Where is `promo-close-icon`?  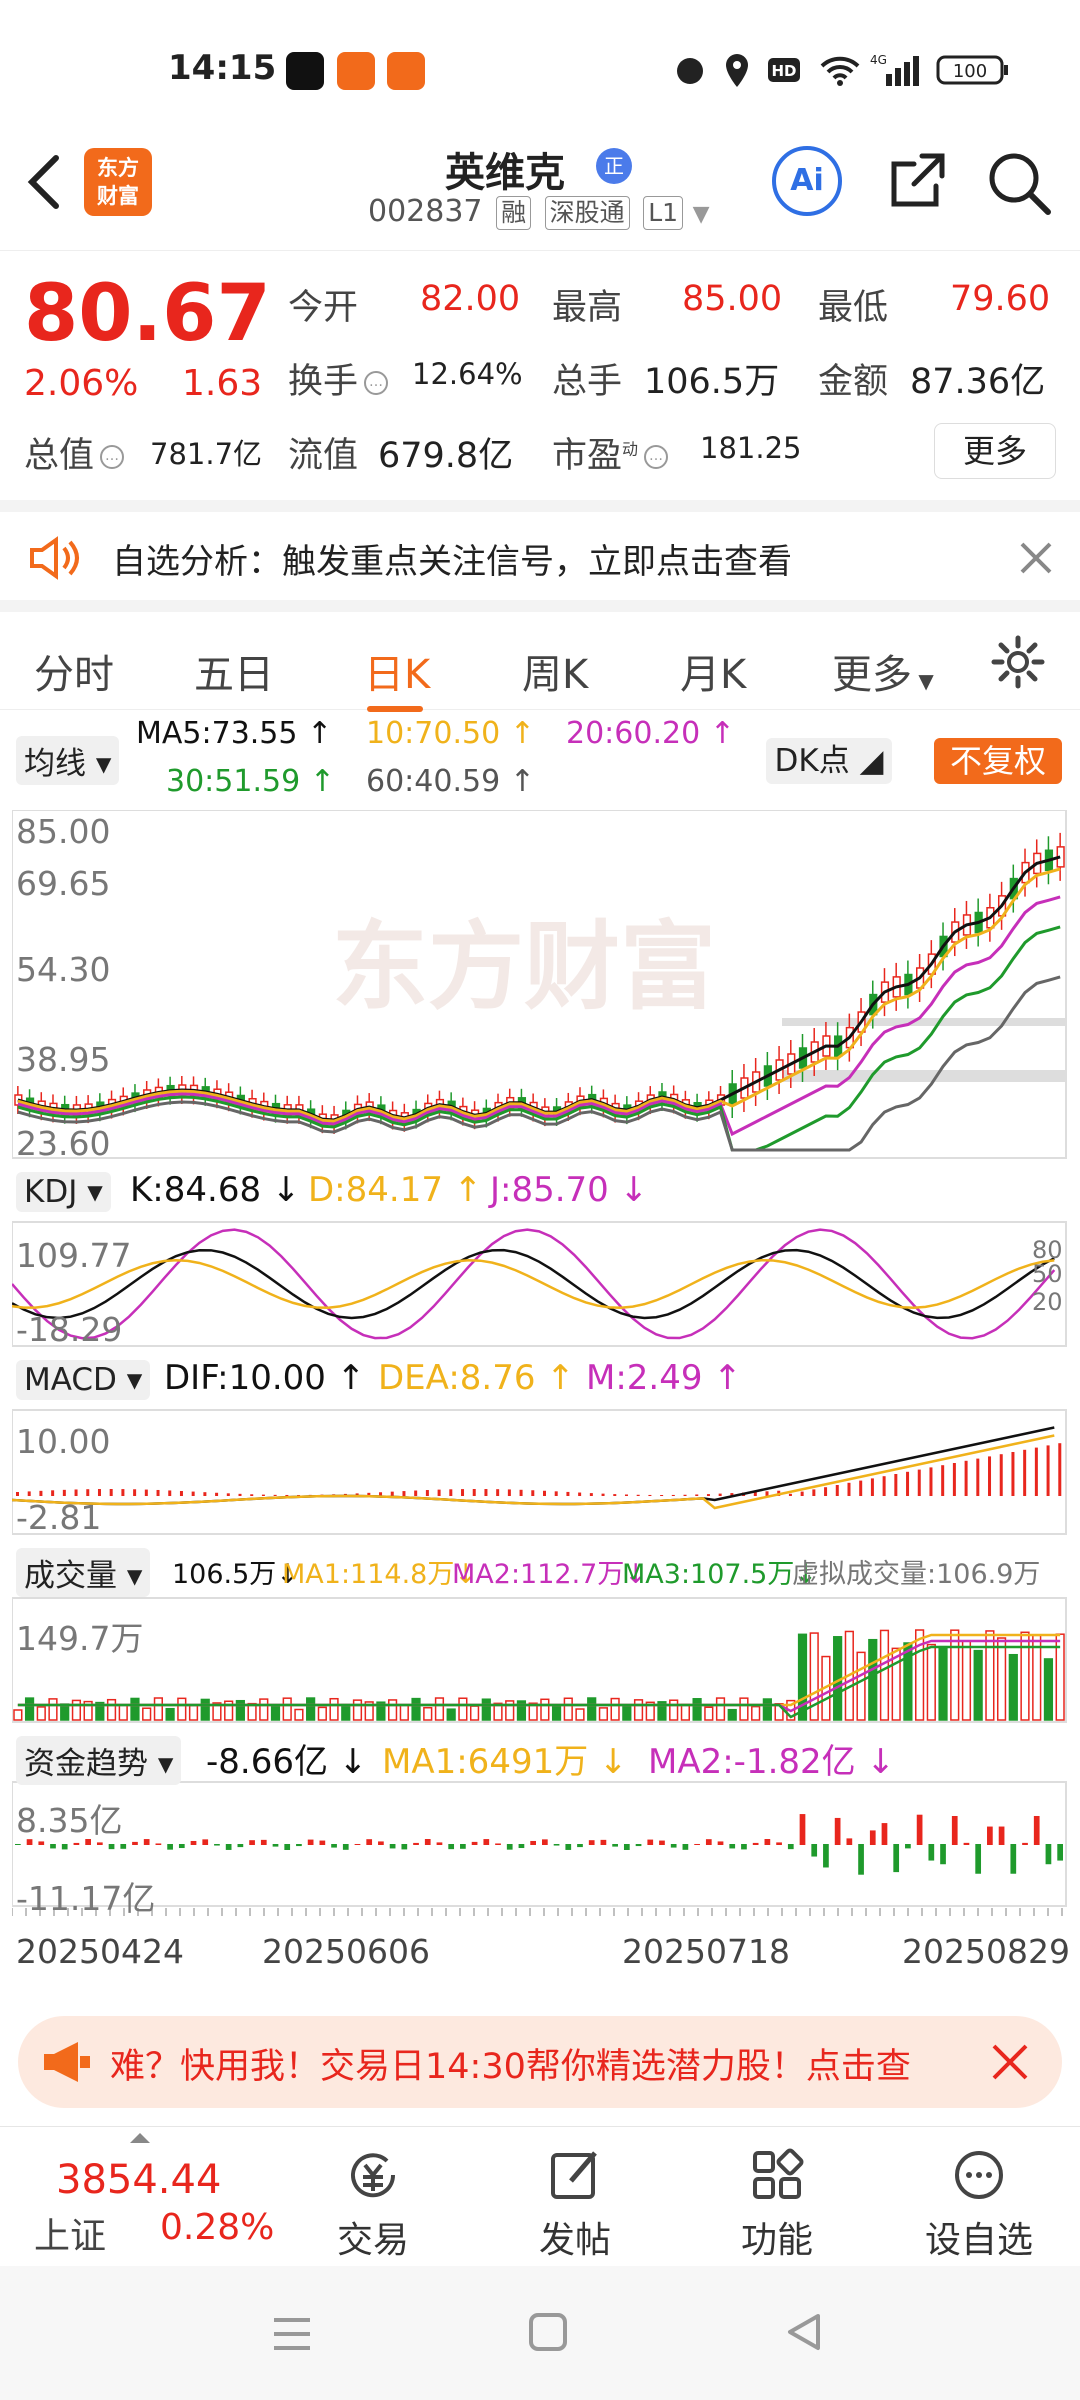
promo-close-icon is located at coordinates (1010, 2062).